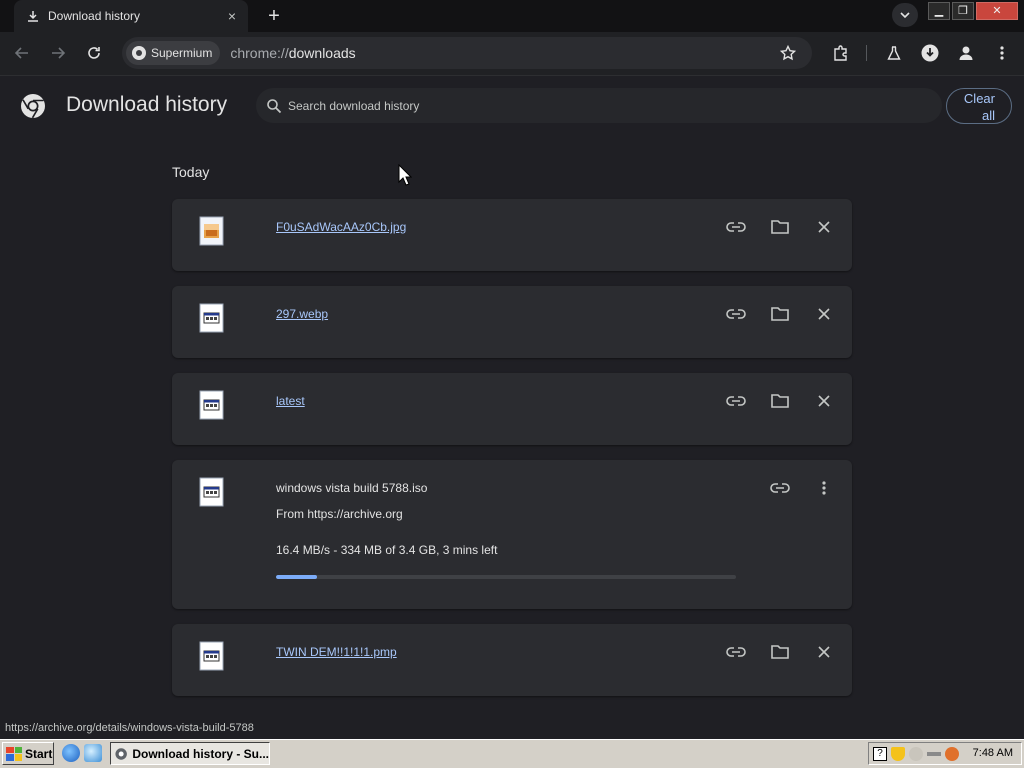 The height and width of the screenshot is (768, 1024). Describe the element at coordinates (339, 514) in the screenshot. I see `download-source: From https://archive.org` at that location.